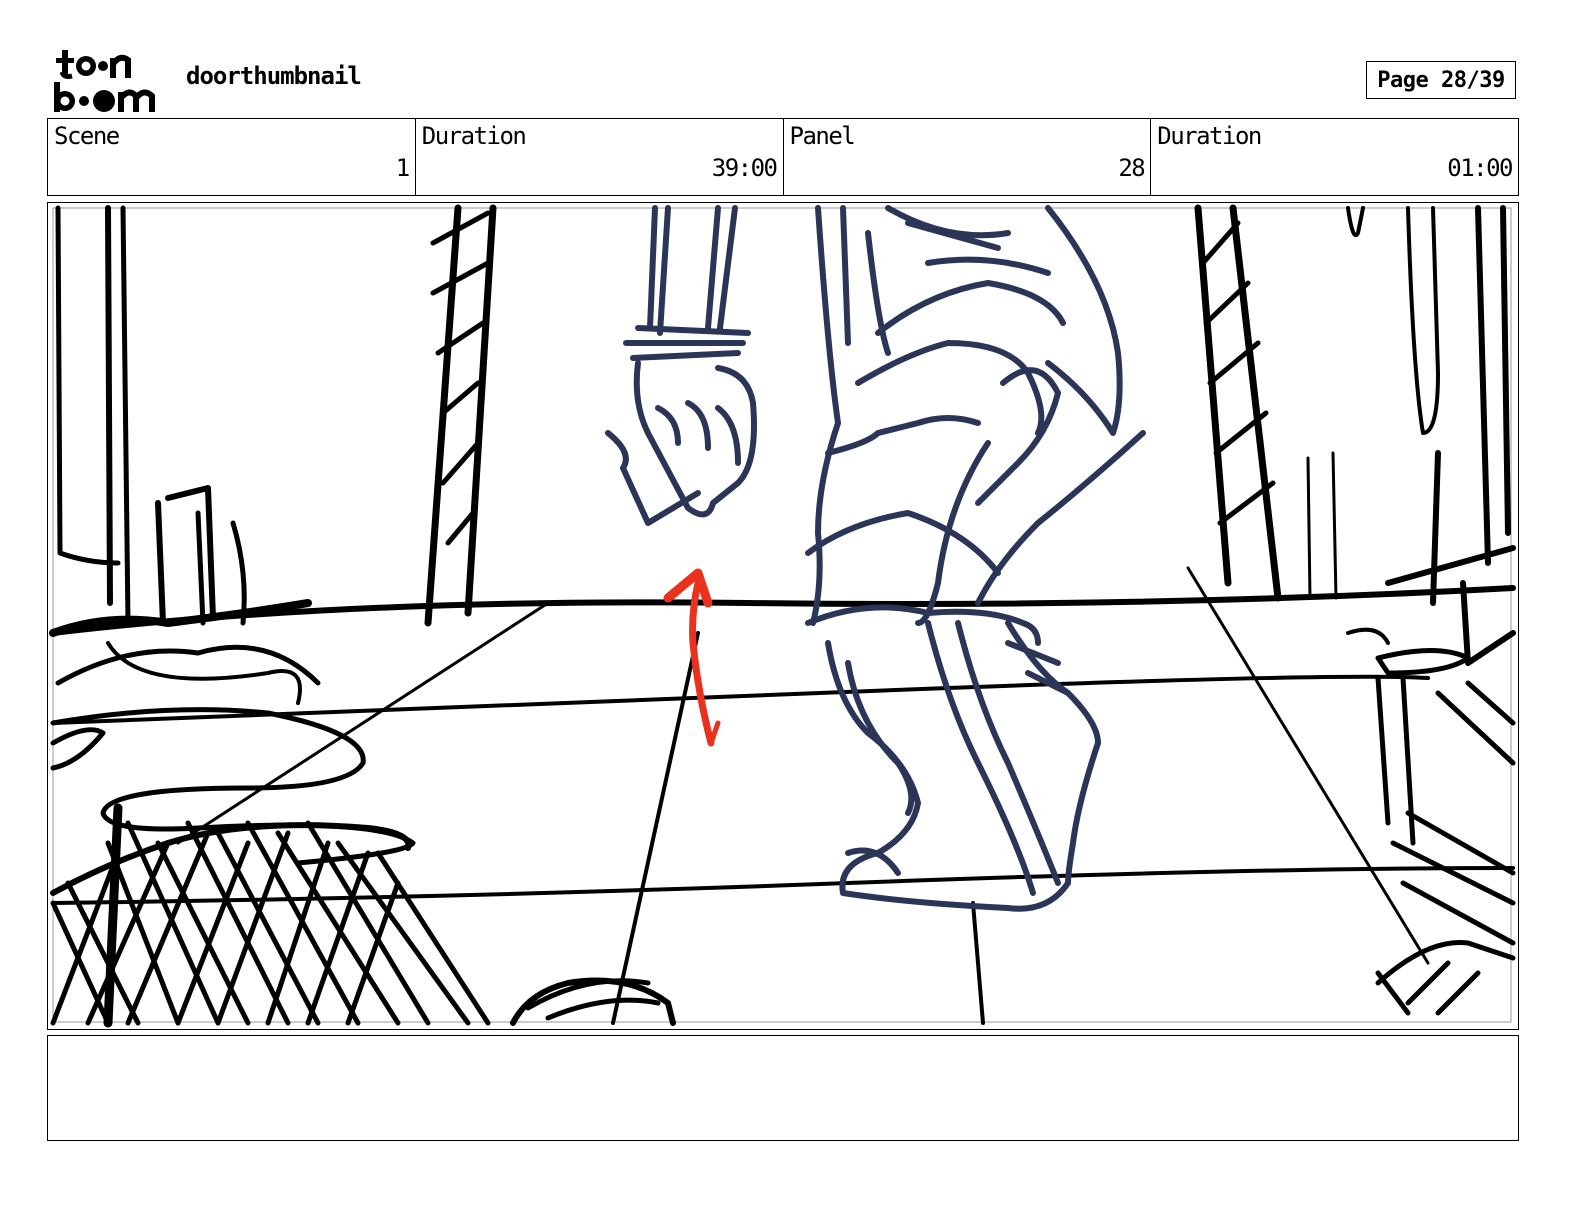 Image resolution: width=1584 pixels, height=1224 pixels. I want to click on toon-boom-logo, so click(107, 82).